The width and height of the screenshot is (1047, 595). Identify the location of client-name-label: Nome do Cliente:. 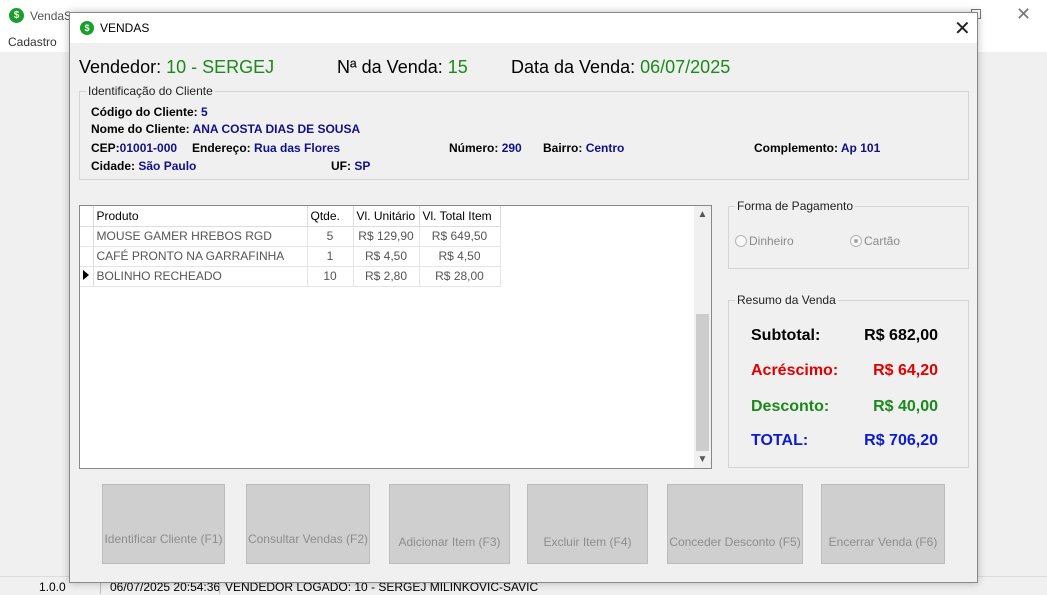
(140, 129).